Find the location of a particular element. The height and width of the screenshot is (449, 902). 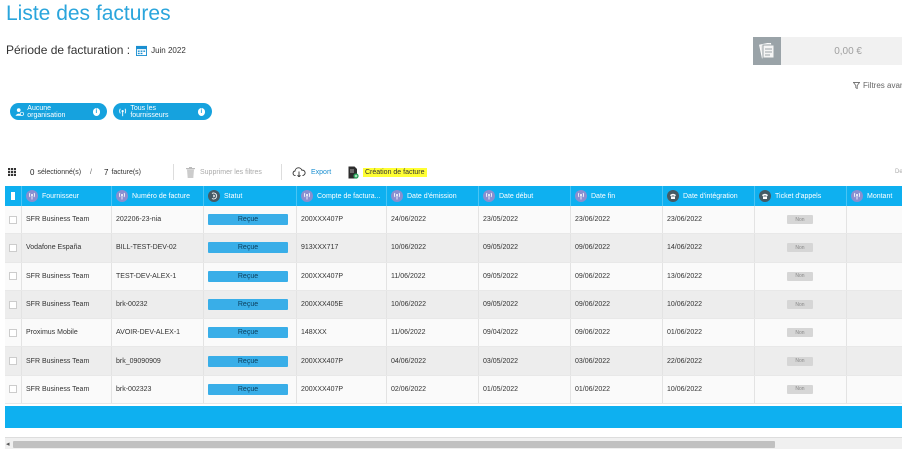

cell-numero: TEST-DEV-ALEX-1 is located at coordinates (158, 276).